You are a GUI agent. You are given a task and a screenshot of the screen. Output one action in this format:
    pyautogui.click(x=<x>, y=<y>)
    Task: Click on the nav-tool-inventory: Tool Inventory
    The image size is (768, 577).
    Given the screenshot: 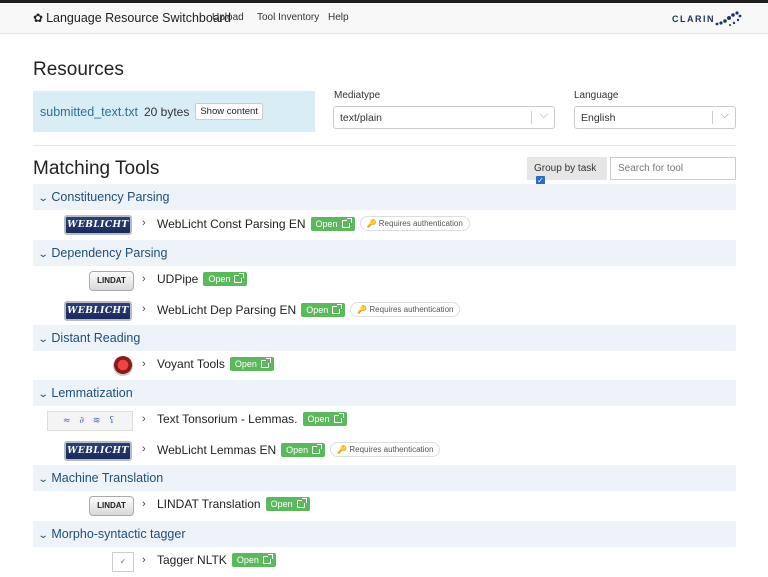 What is the action you would take?
    pyautogui.click(x=288, y=17)
    